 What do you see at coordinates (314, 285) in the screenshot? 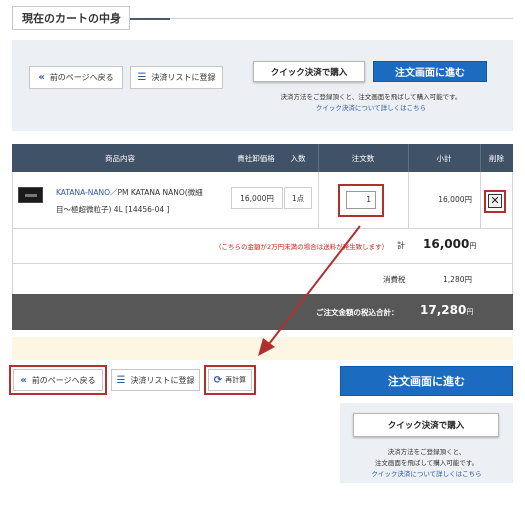
I see `arrow-shaft` at bounding box center [314, 285].